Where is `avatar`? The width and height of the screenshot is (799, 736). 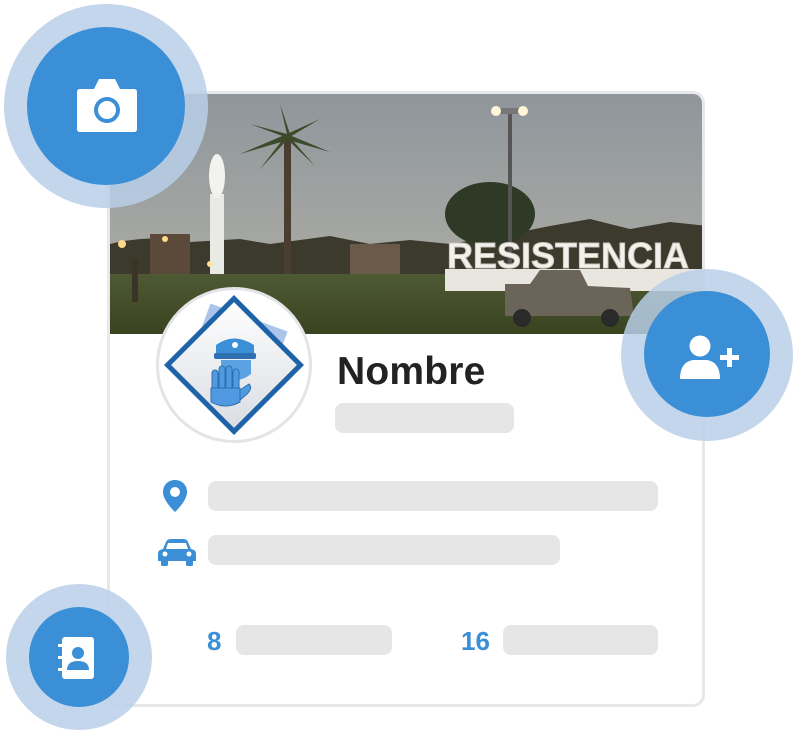 avatar is located at coordinates (234, 365).